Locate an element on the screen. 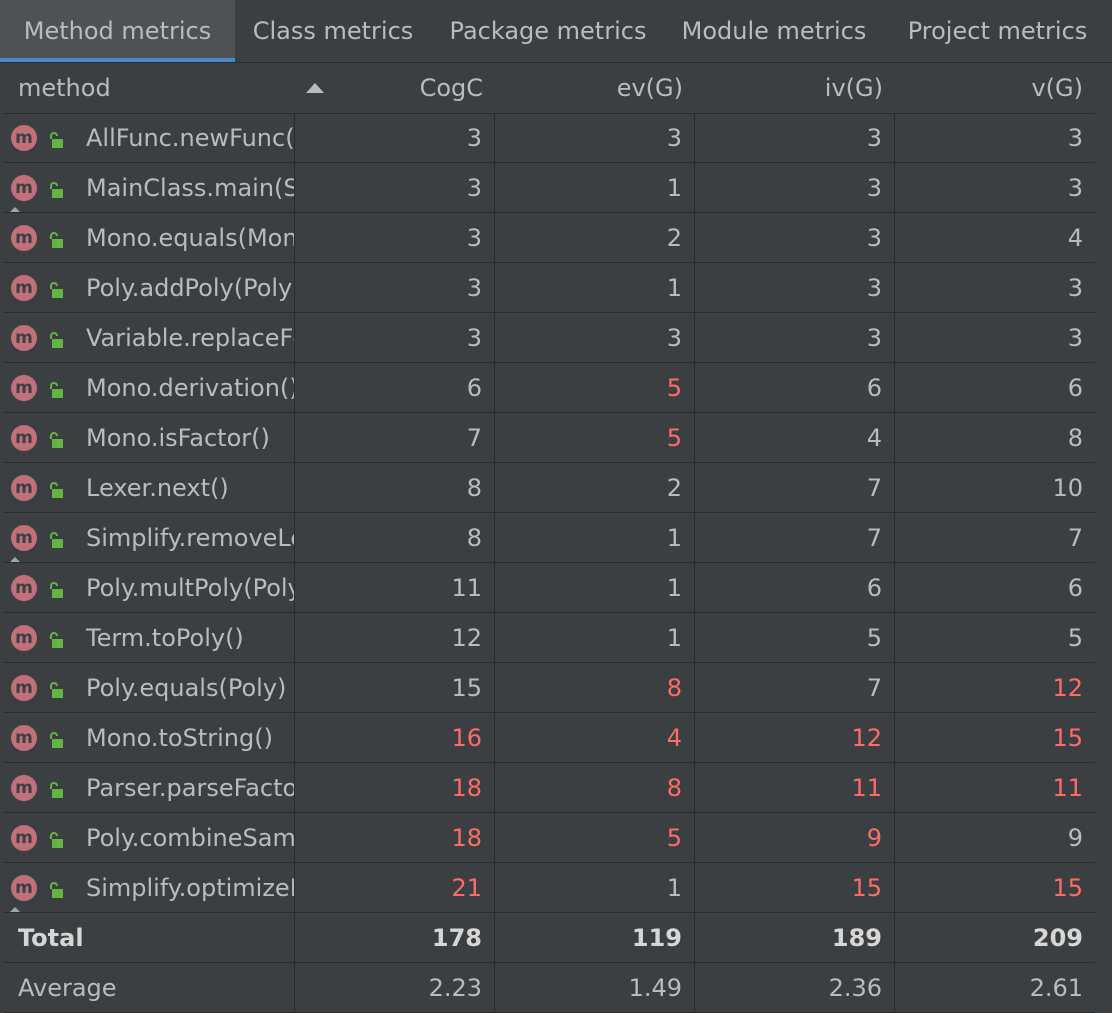  method-cell: m Poly.equals(Poly) is located at coordinates (149, 687).